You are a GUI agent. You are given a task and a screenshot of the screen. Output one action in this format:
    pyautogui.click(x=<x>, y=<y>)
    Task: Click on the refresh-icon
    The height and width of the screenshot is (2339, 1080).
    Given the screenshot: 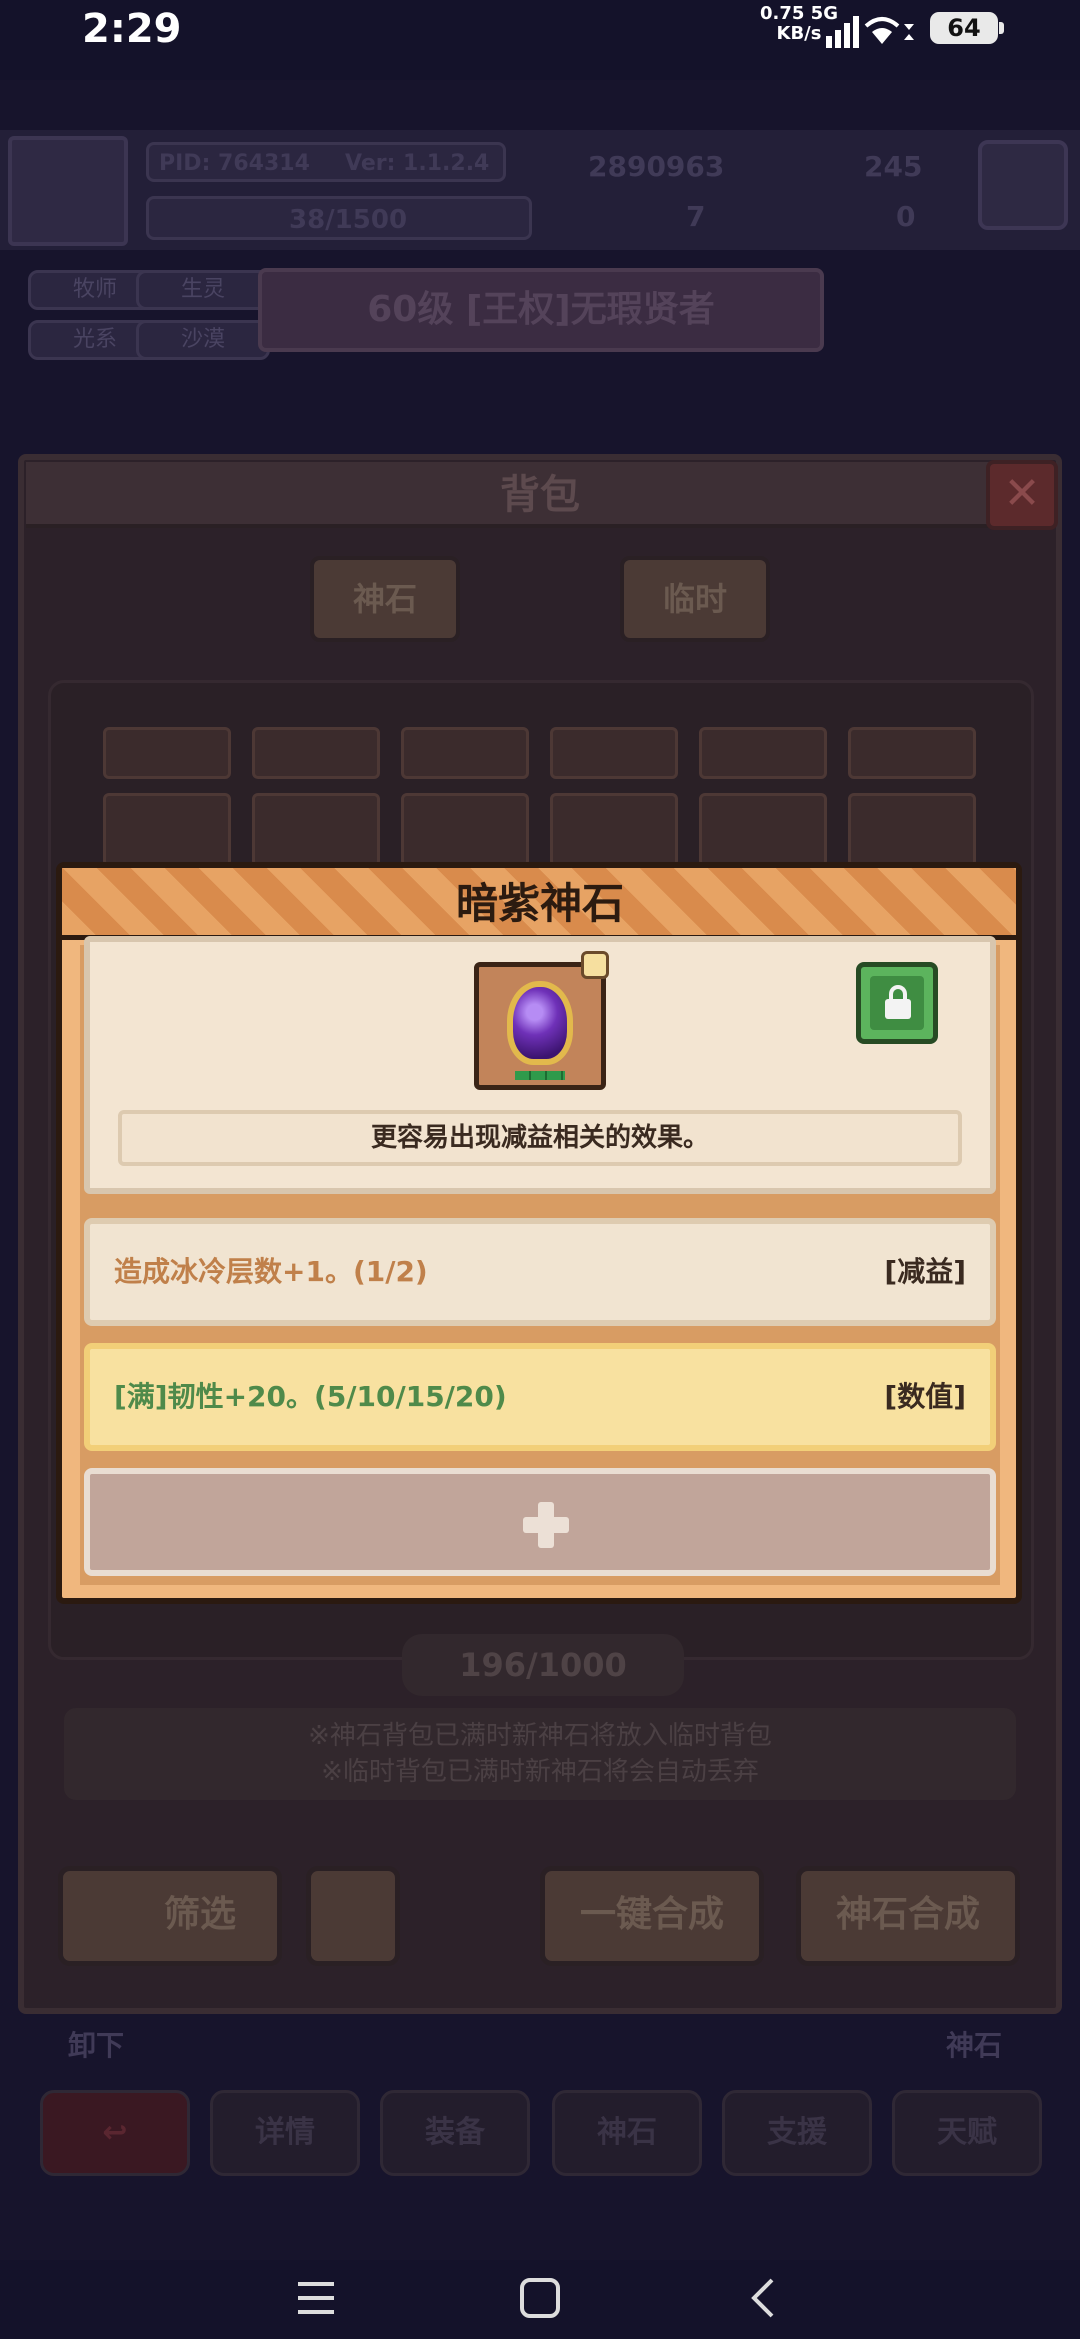 What is the action you would take?
    pyautogui.click(x=353, y=1916)
    